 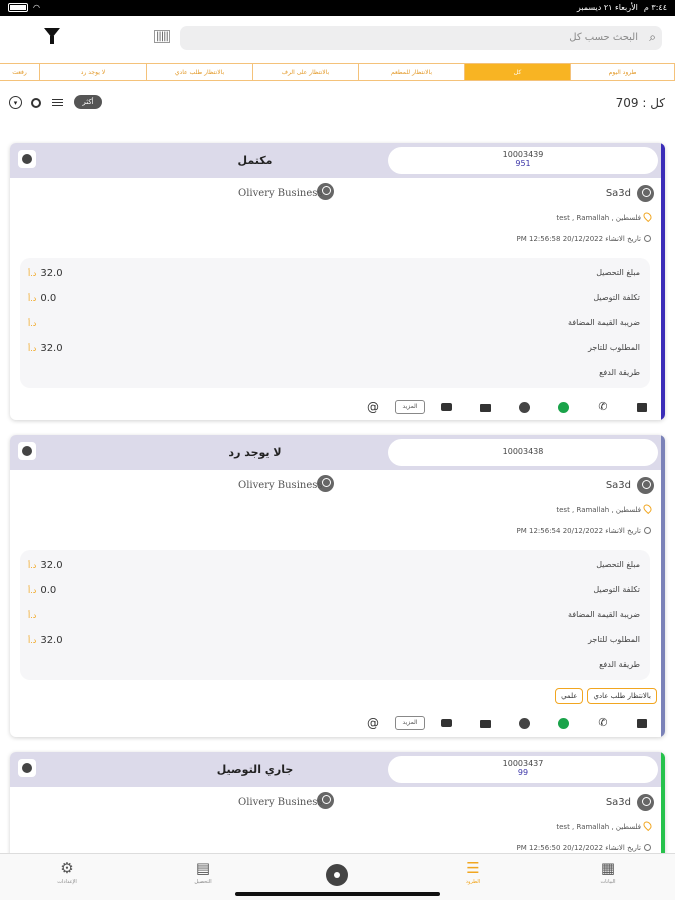 What do you see at coordinates (578, 239) in the screenshot?
I see `created-date: تاريخ الانشاء 20/12/2022 12:56:58 PM` at bounding box center [578, 239].